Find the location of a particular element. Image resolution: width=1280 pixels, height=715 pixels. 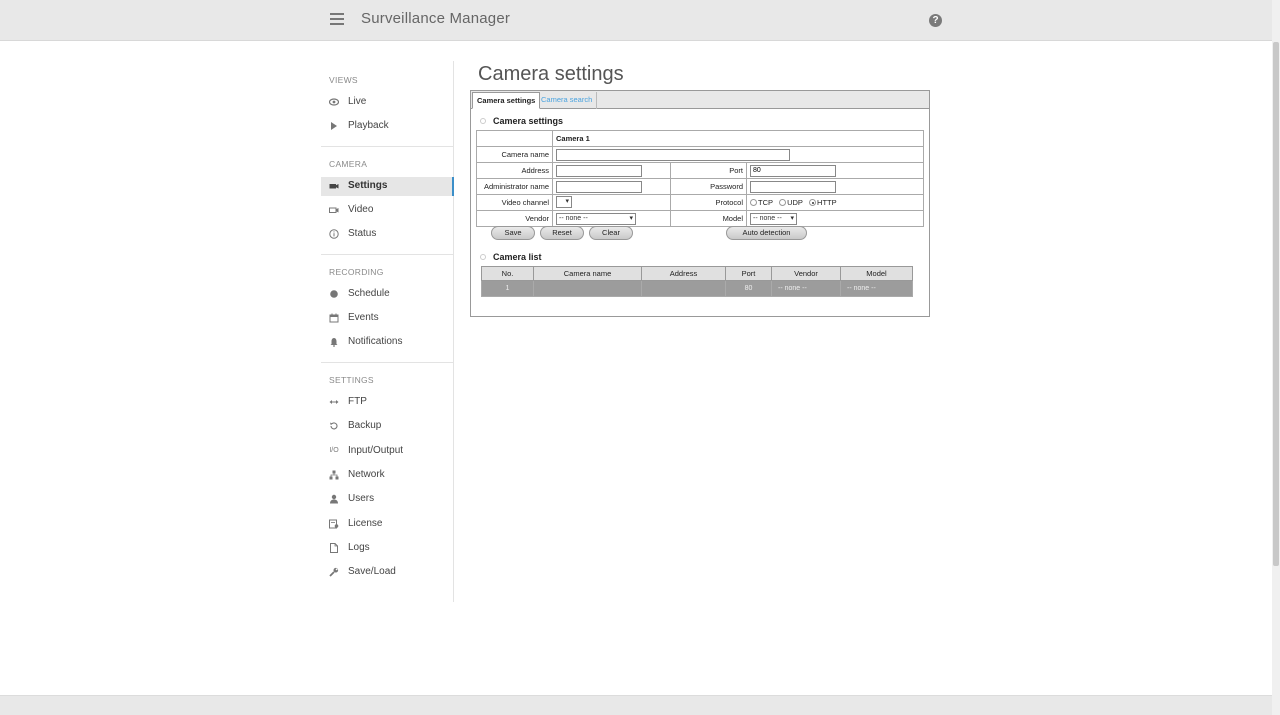

sidebar-item-logs: Logs is located at coordinates (387, 548).